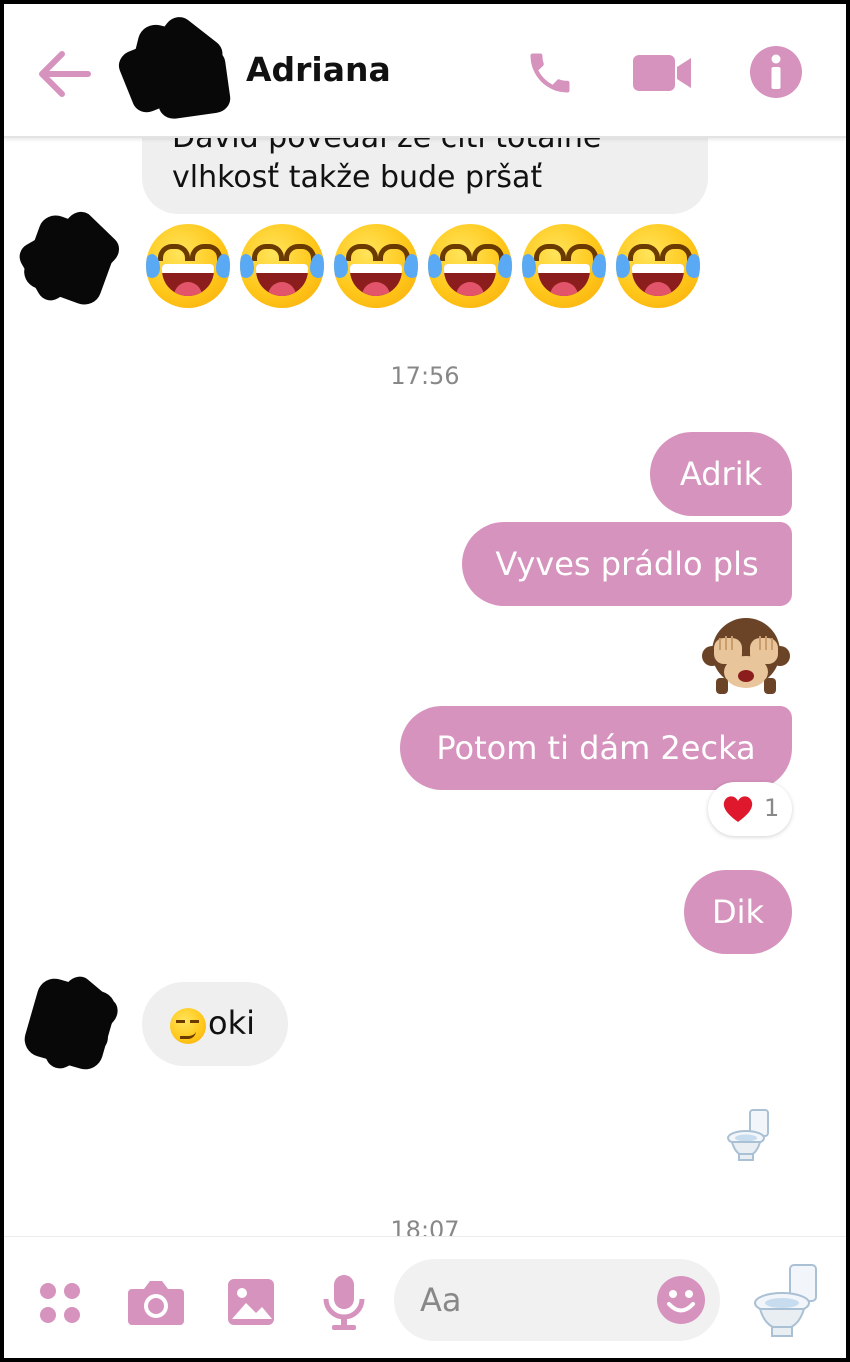 Image resolution: width=850 pixels, height=1362 pixels. Describe the element at coordinates (357, 177) in the screenshot. I see `message-line: vlhkosť takže bude pršať` at that location.